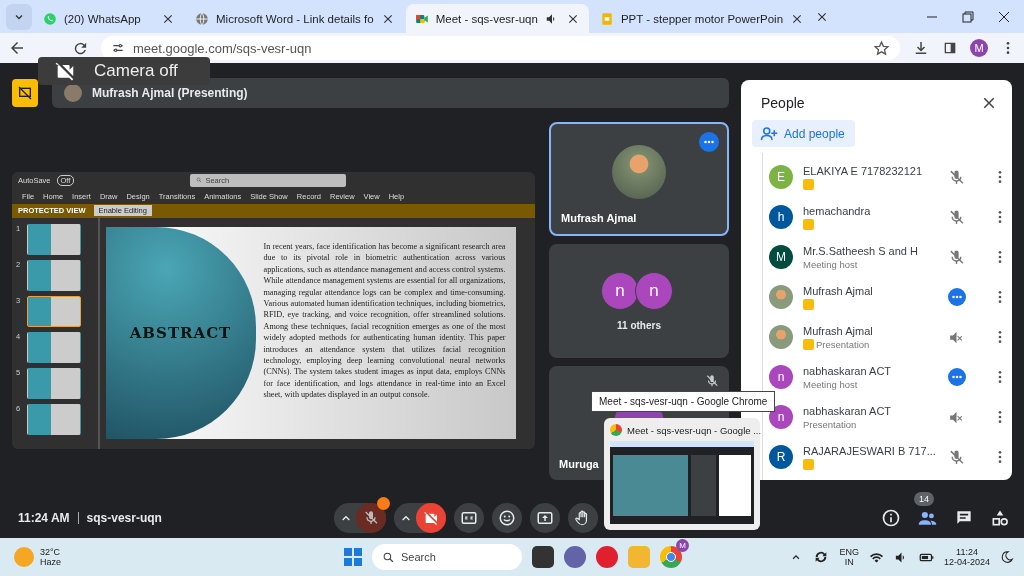  Describe the element at coordinates (781, 457) in the screenshot. I see `avatar: R` at that location.